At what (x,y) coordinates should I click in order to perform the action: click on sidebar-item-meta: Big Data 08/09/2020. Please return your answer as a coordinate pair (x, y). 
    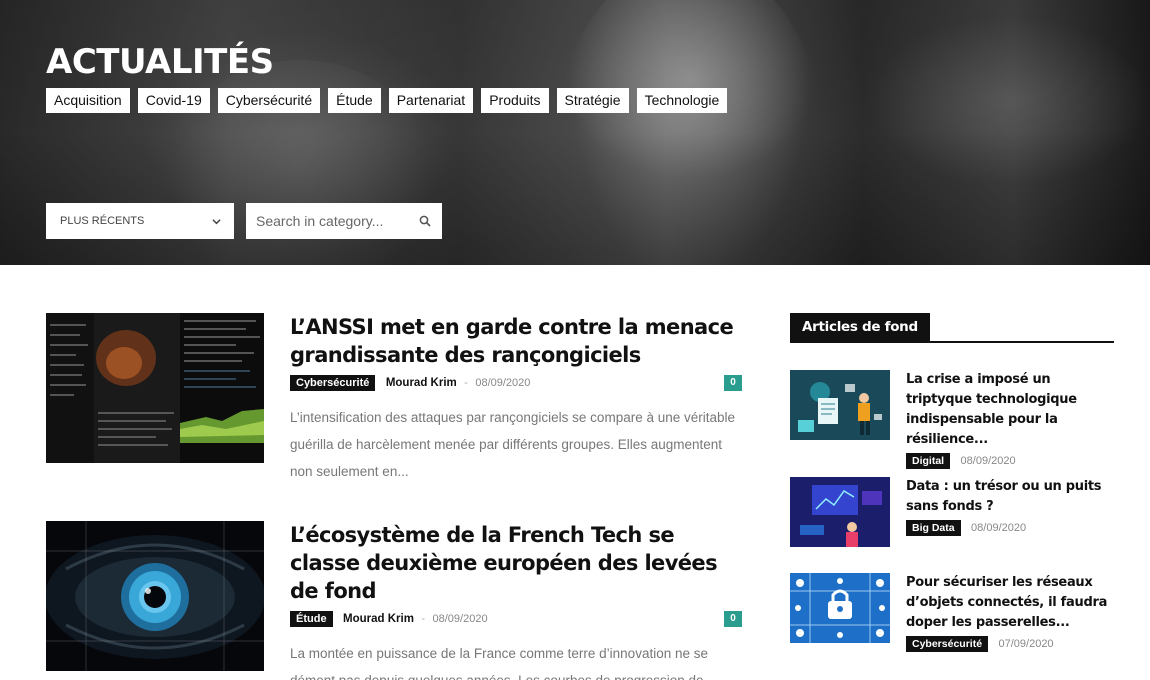
    Looking at the image, I should click on (1010, 528).